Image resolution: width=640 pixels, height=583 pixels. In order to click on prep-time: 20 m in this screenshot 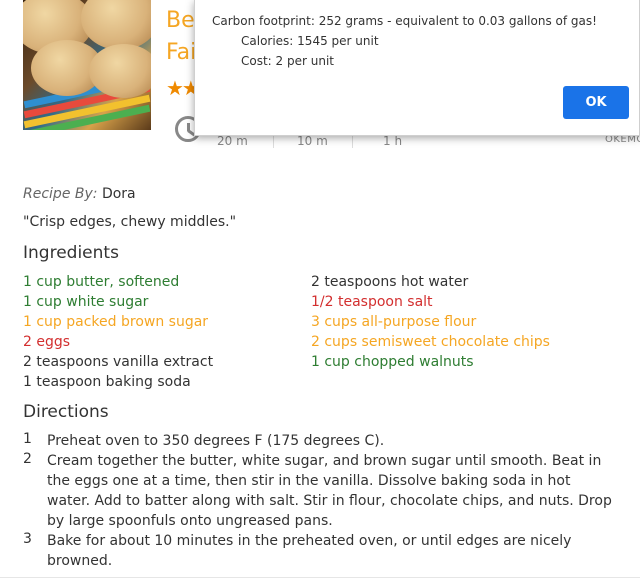, I will do `click(232, 141)`.